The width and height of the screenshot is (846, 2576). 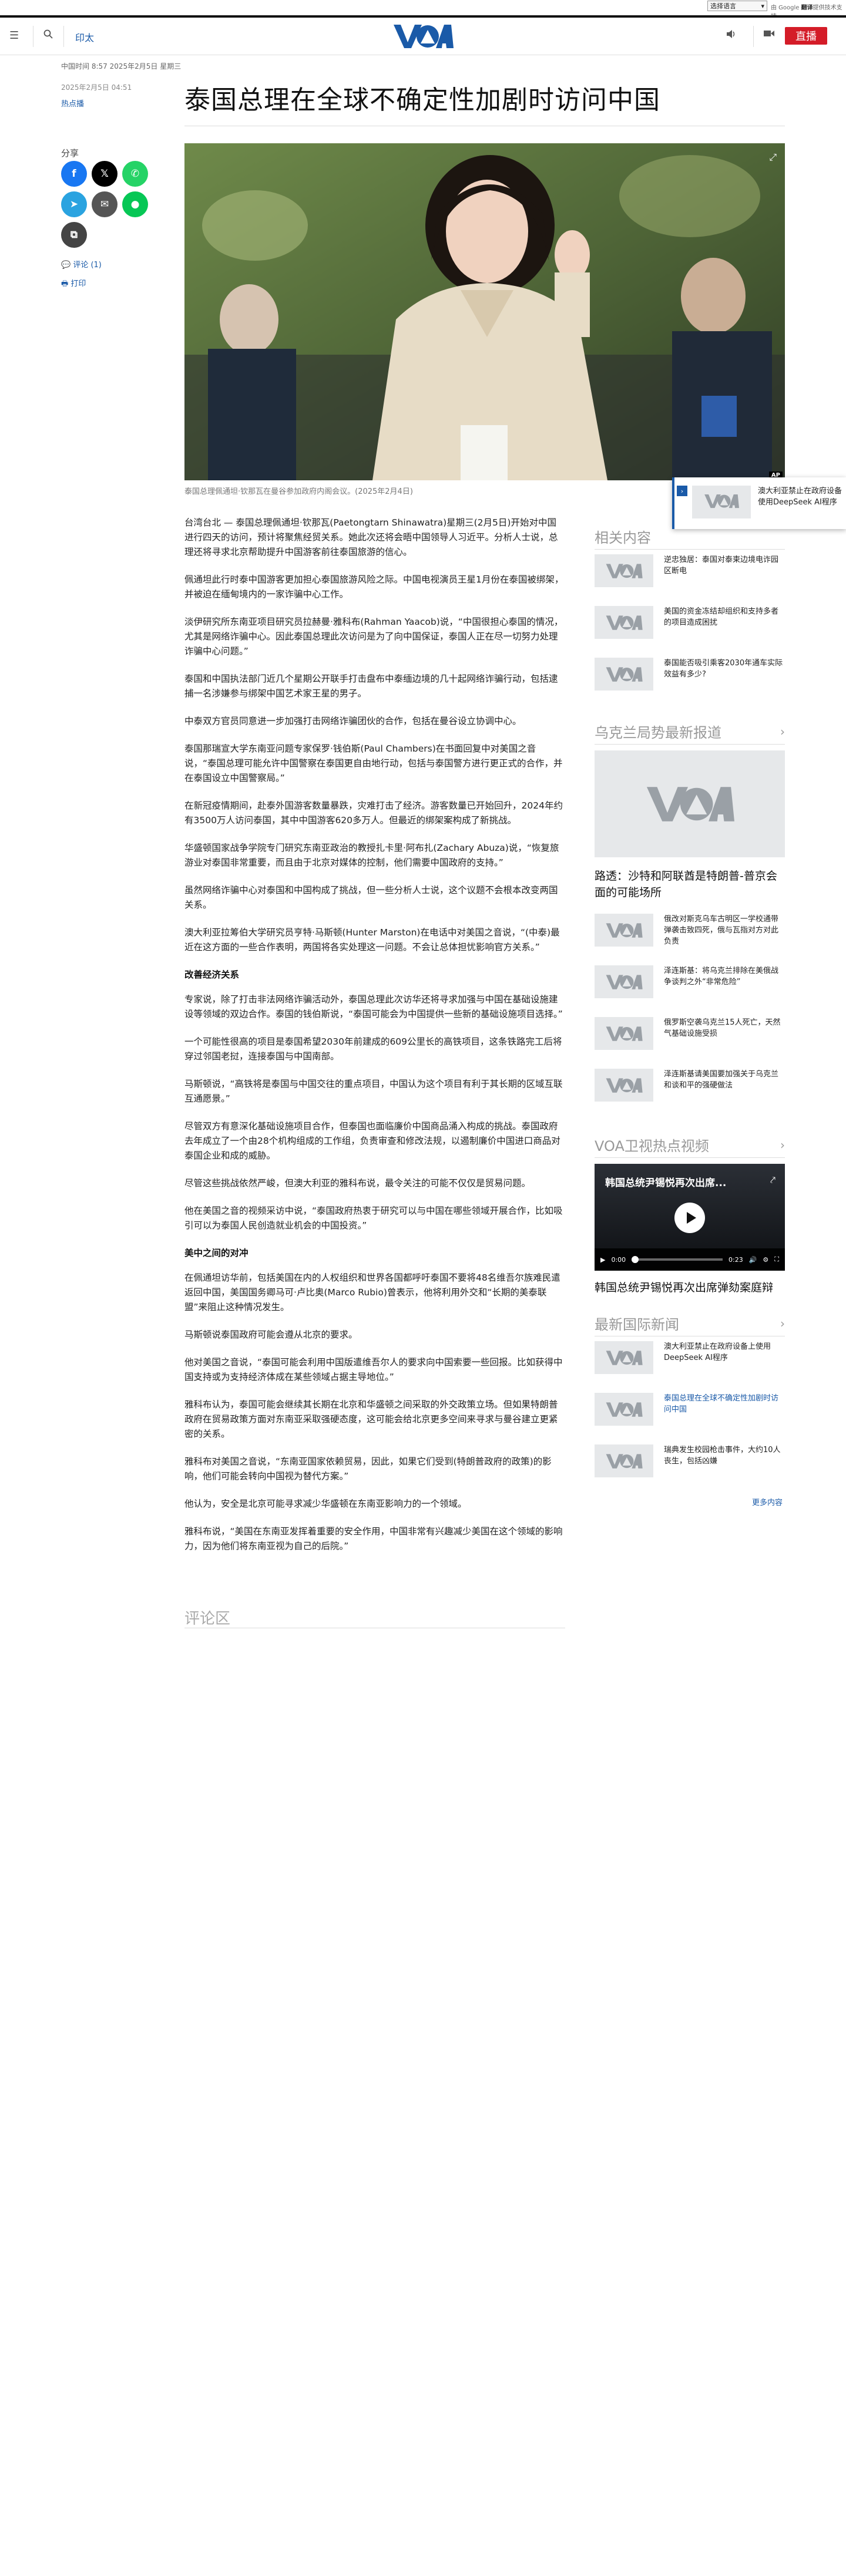 What do you see at coordinates (484, 311) in the screenshot?
I see `hero-photo: ⤢ AP` at bounding box center [484, 311].